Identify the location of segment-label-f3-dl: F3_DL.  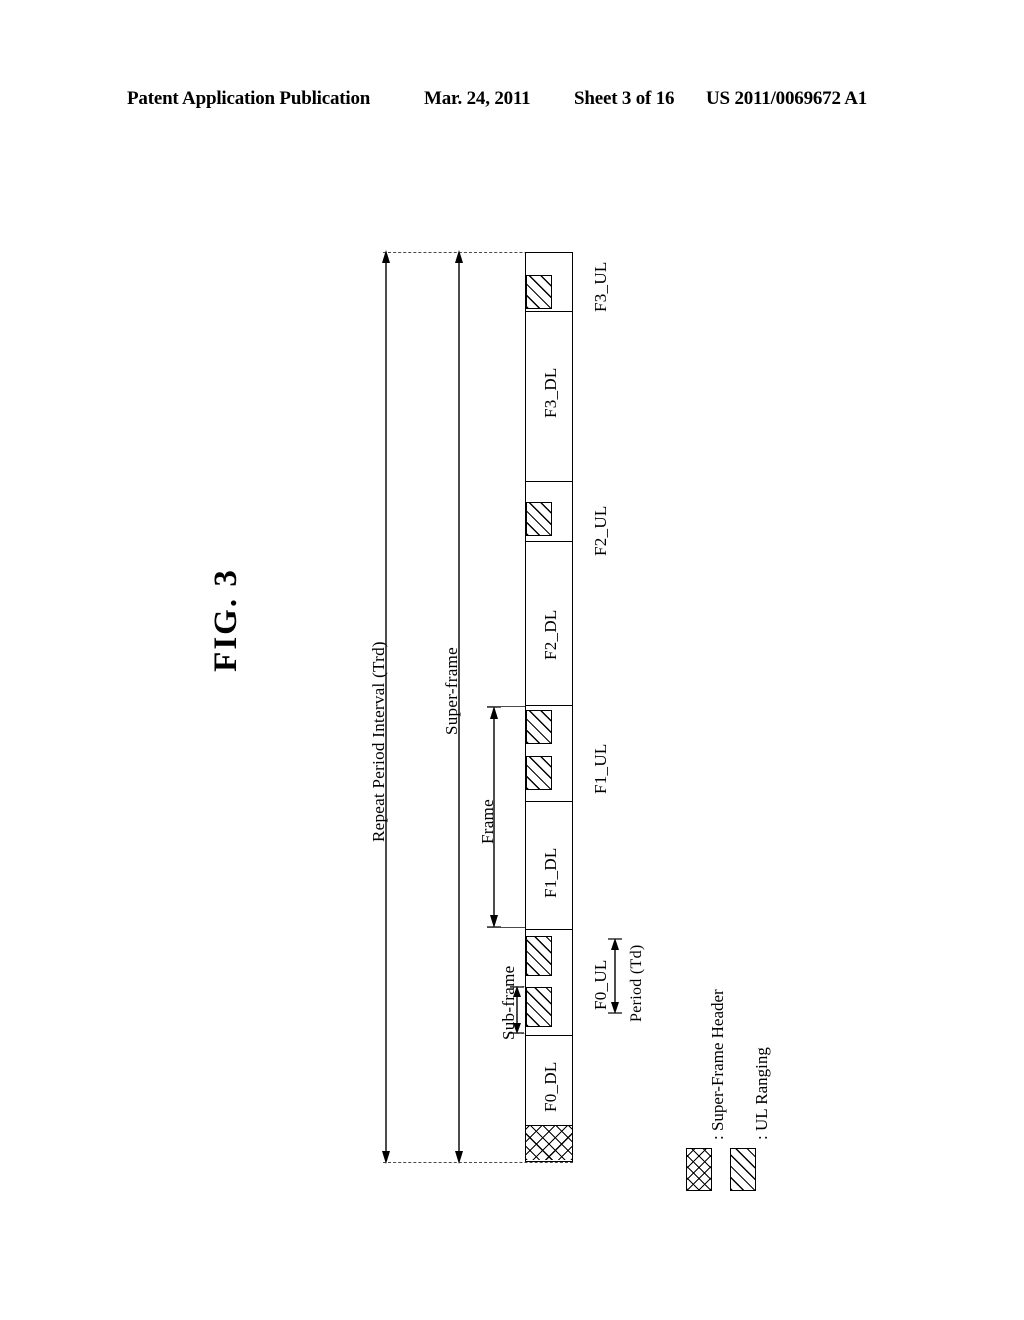
(550, 392).